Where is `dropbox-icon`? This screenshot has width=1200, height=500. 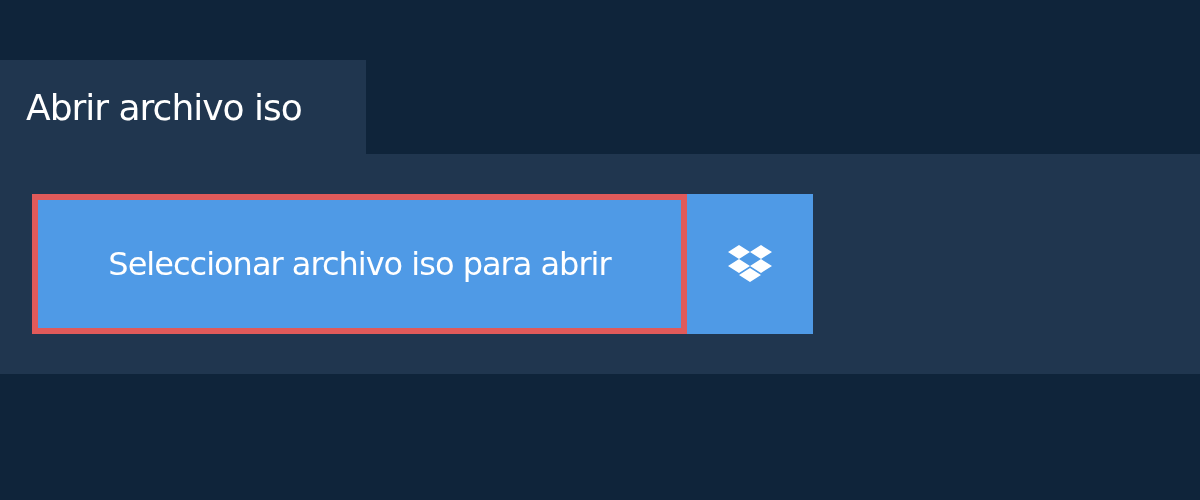 dropbox-icon is located at coordinates (750, 264).